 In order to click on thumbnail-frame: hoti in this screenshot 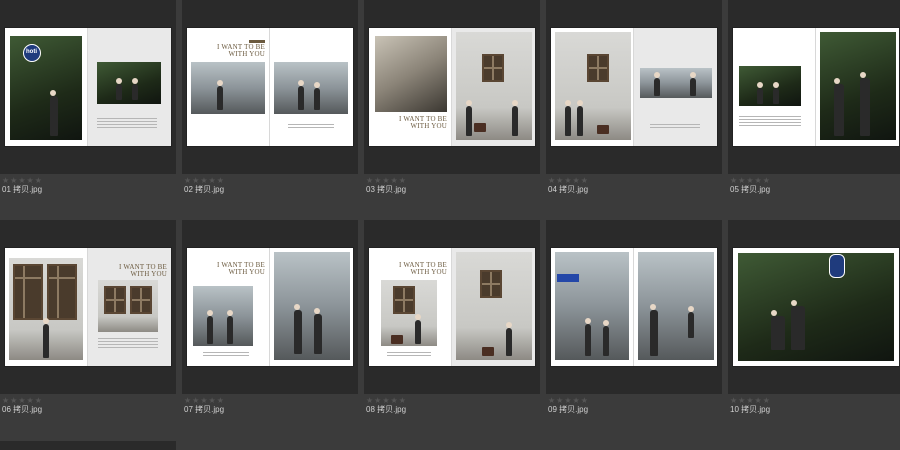, I will do `click(88, 87)`.